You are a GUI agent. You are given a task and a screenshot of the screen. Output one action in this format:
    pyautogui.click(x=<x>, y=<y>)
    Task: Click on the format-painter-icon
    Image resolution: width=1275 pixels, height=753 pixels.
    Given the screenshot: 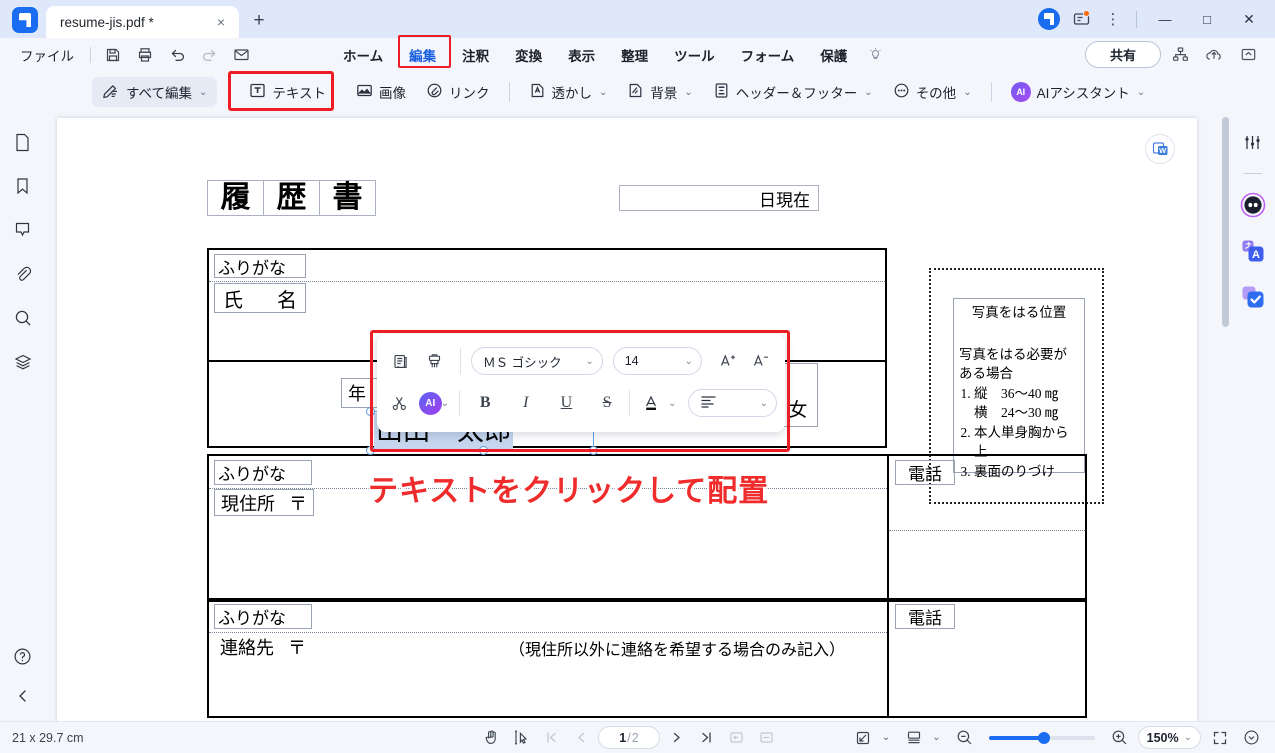 What is the action you would take?
    pyautogui.click(x=435, y=361)
    